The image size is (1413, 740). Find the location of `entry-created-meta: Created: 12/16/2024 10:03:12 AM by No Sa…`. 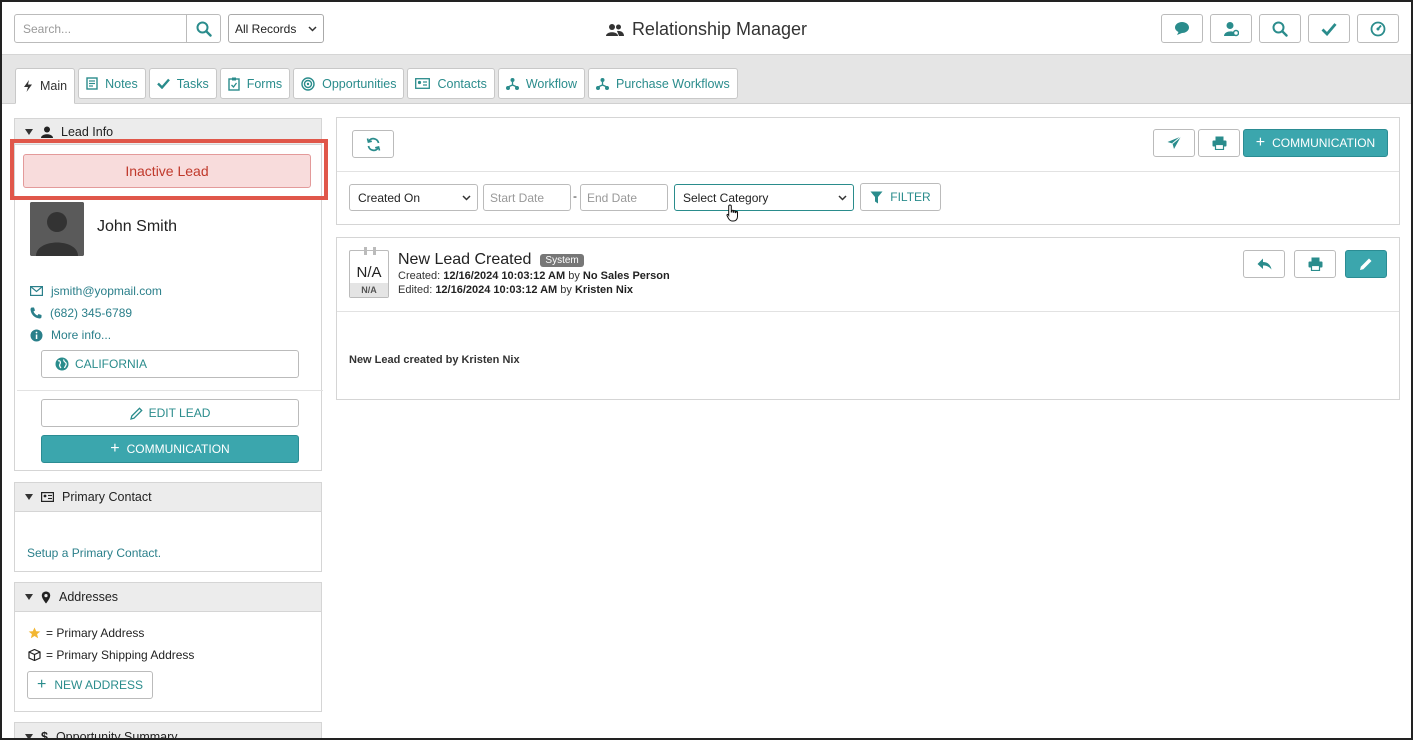

entry-created-meta: Created: 12/16/2024 10:03:12 AM by No Sa… is located at coordinates (534, 276).